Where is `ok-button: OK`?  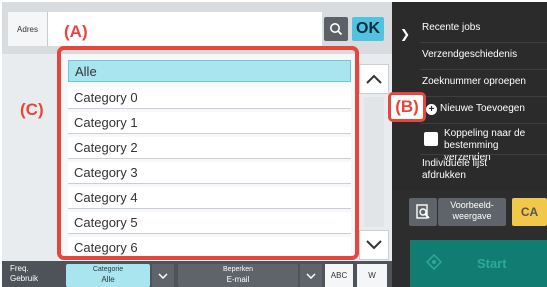
ok-button: OK is located at coordinates (368, 29).